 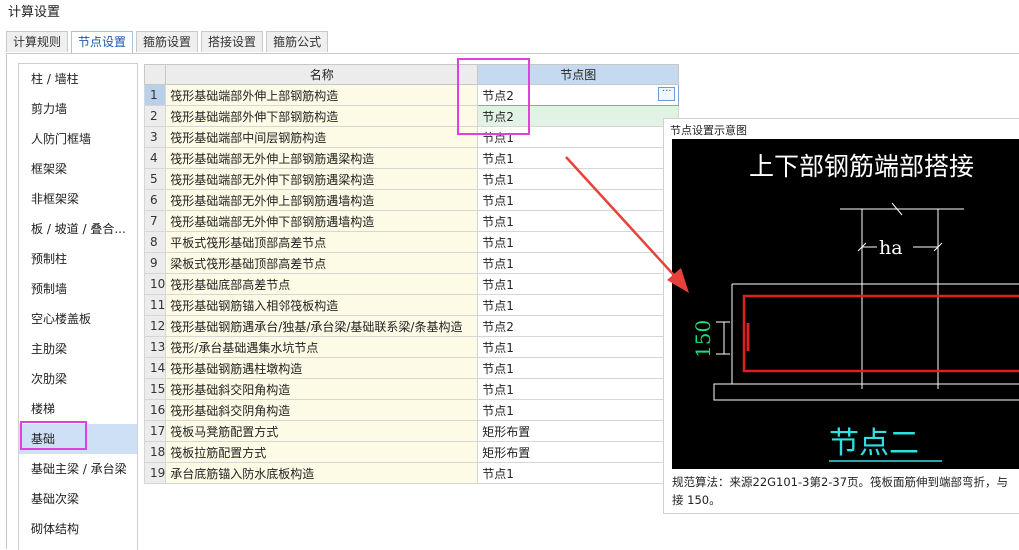 I want to click on dimension-150: 150, so click(x=703, y=339).